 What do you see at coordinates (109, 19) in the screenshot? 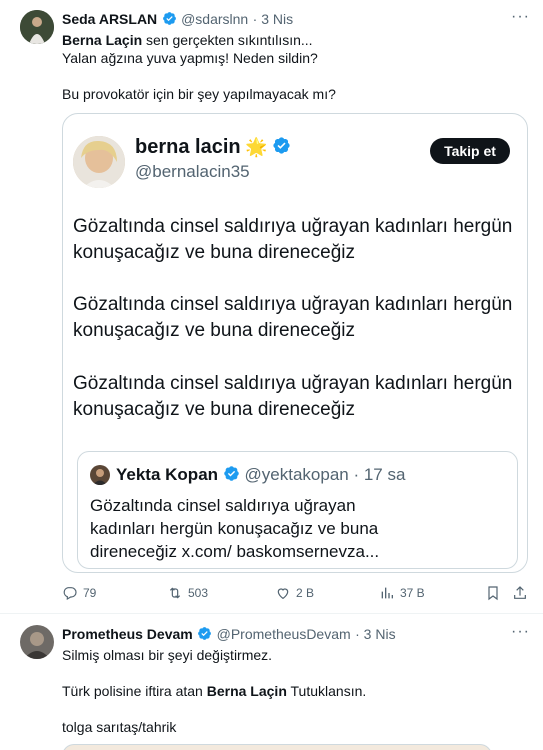
I see `author-name: Seda ARSLAN` at bounding box center [109, 19].